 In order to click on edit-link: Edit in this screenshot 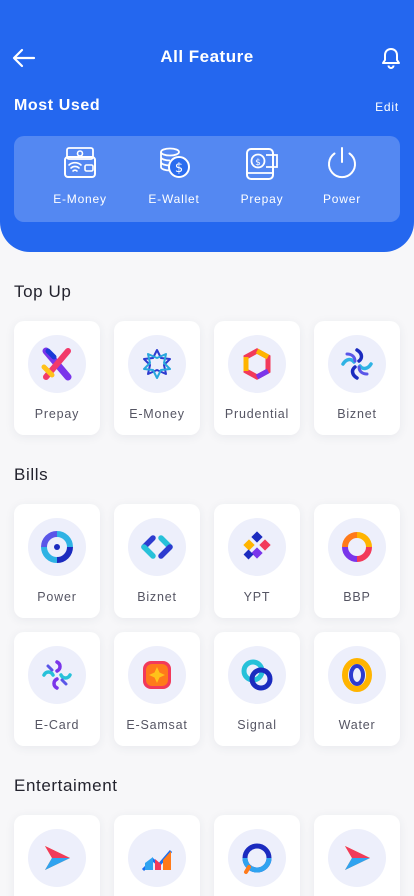, I will do `click(387, 107)`.